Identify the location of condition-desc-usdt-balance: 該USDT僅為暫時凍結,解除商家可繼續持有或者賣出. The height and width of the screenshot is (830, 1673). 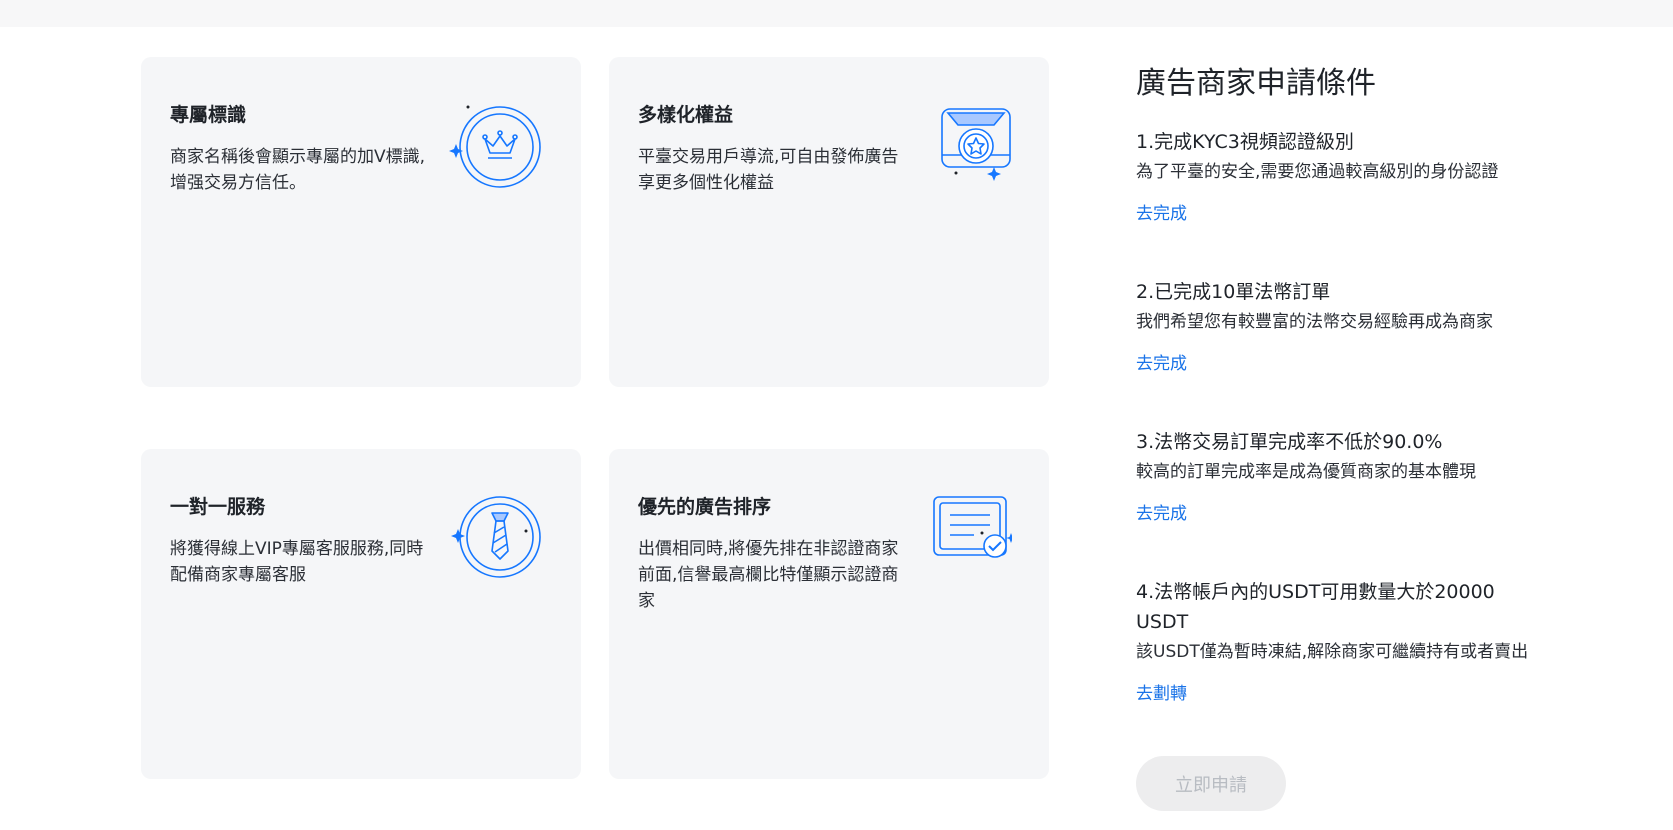
(1332, 652).